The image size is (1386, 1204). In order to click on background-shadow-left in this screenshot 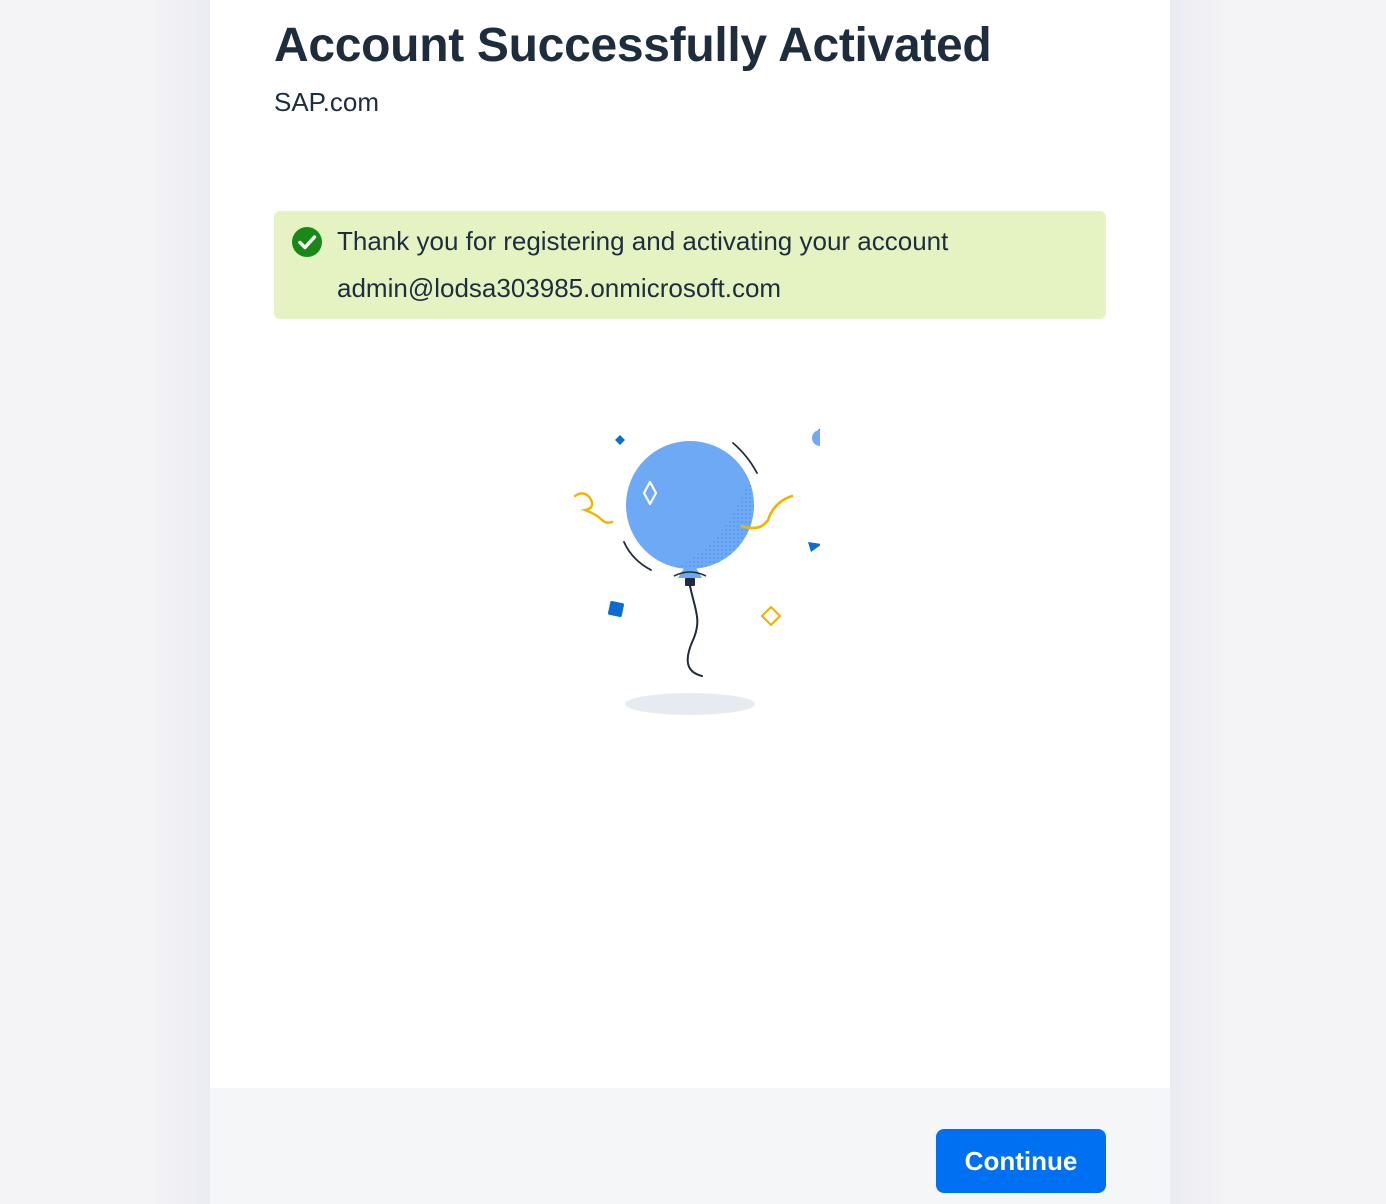, I will do `click(180, 602)`.